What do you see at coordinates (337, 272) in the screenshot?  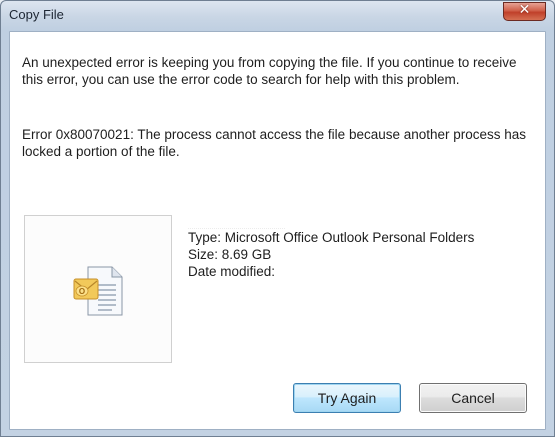 I see `date-modified-redacted` at bounding box center [337, 272].